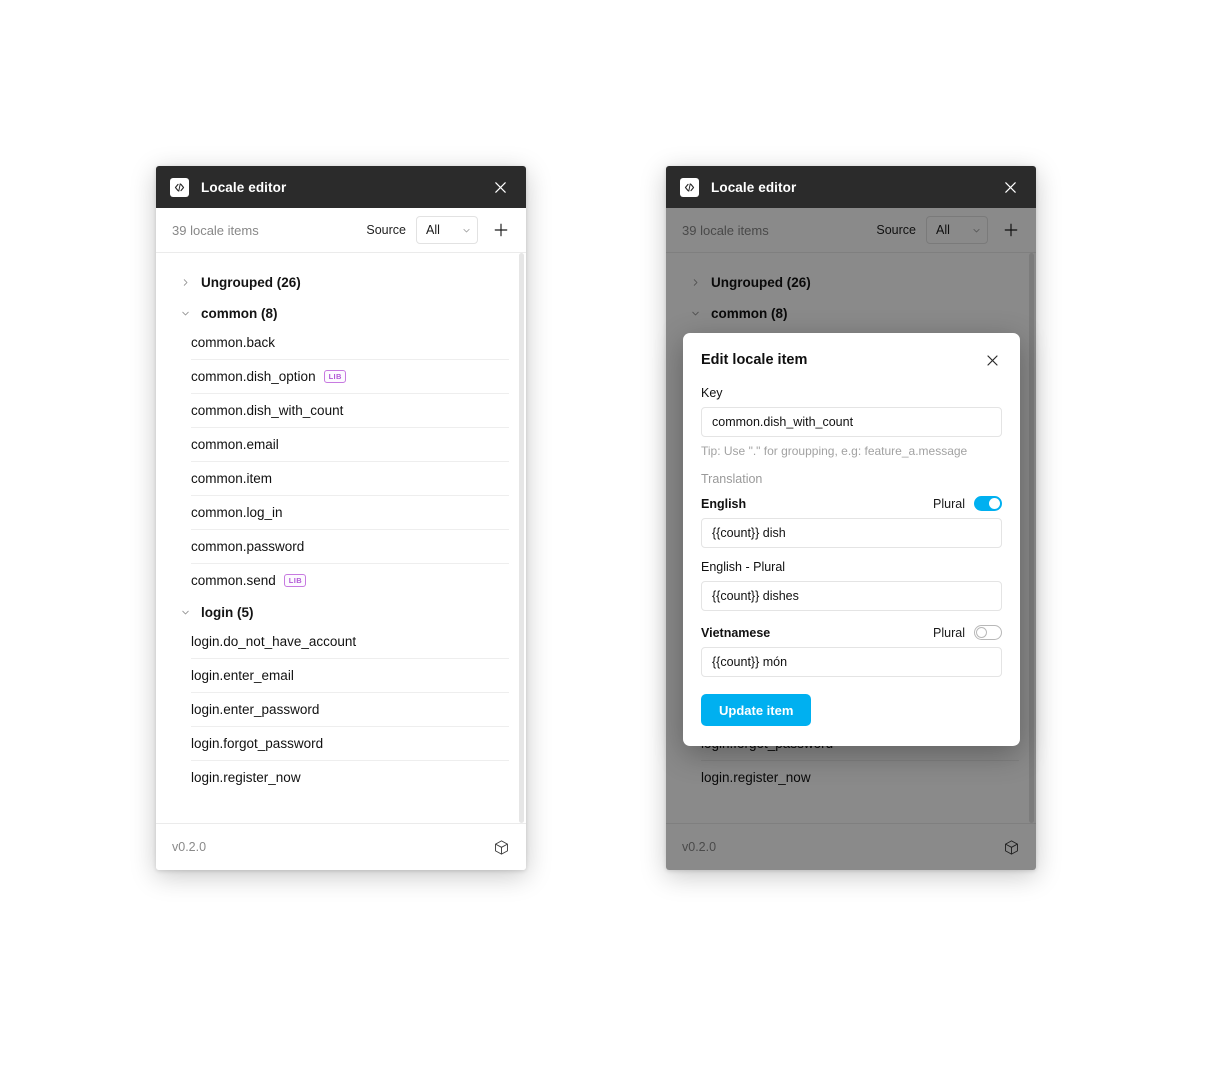 The width and height of the screenshot is (1218, 1078). What do you see at coordinates (851, 662) in the screenshot?
I see `translation-input-vietnamese` at bounding box center [851, 662].